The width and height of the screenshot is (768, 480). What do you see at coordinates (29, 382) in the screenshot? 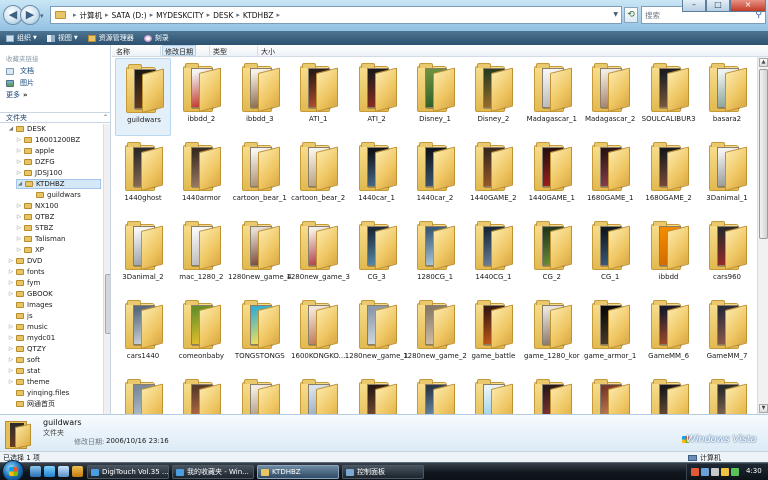
I see `tree-item-theme: ▷ theme` at bounding box center [29, 382].